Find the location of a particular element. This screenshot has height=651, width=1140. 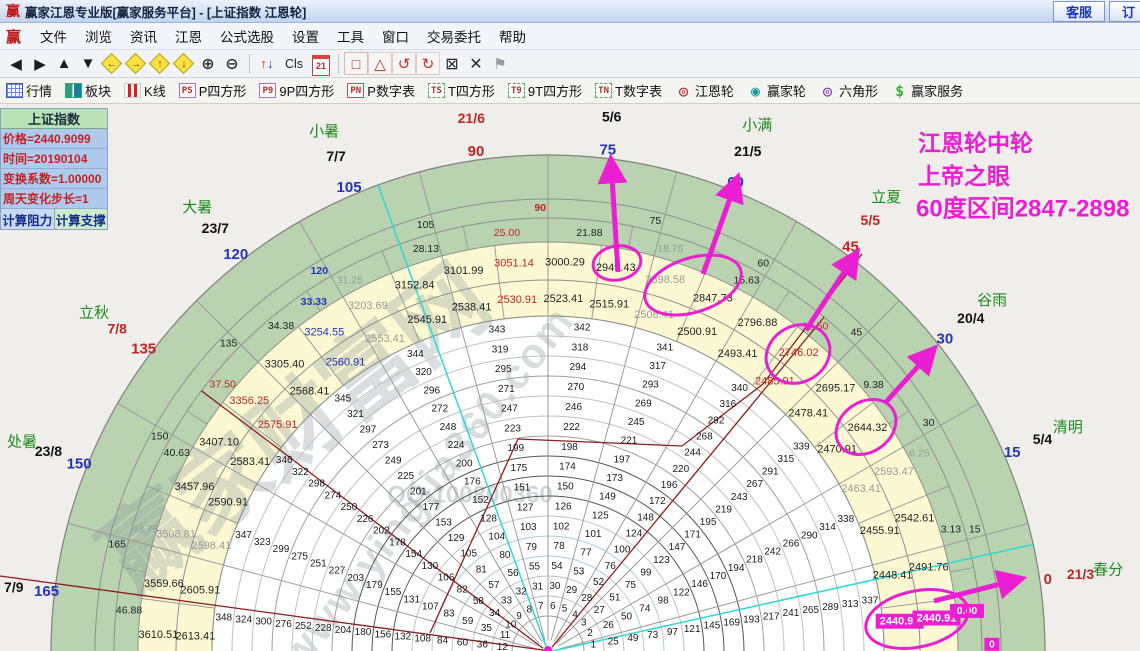

menu-item-4: 公式选股 is located at coordinates (247, 36).